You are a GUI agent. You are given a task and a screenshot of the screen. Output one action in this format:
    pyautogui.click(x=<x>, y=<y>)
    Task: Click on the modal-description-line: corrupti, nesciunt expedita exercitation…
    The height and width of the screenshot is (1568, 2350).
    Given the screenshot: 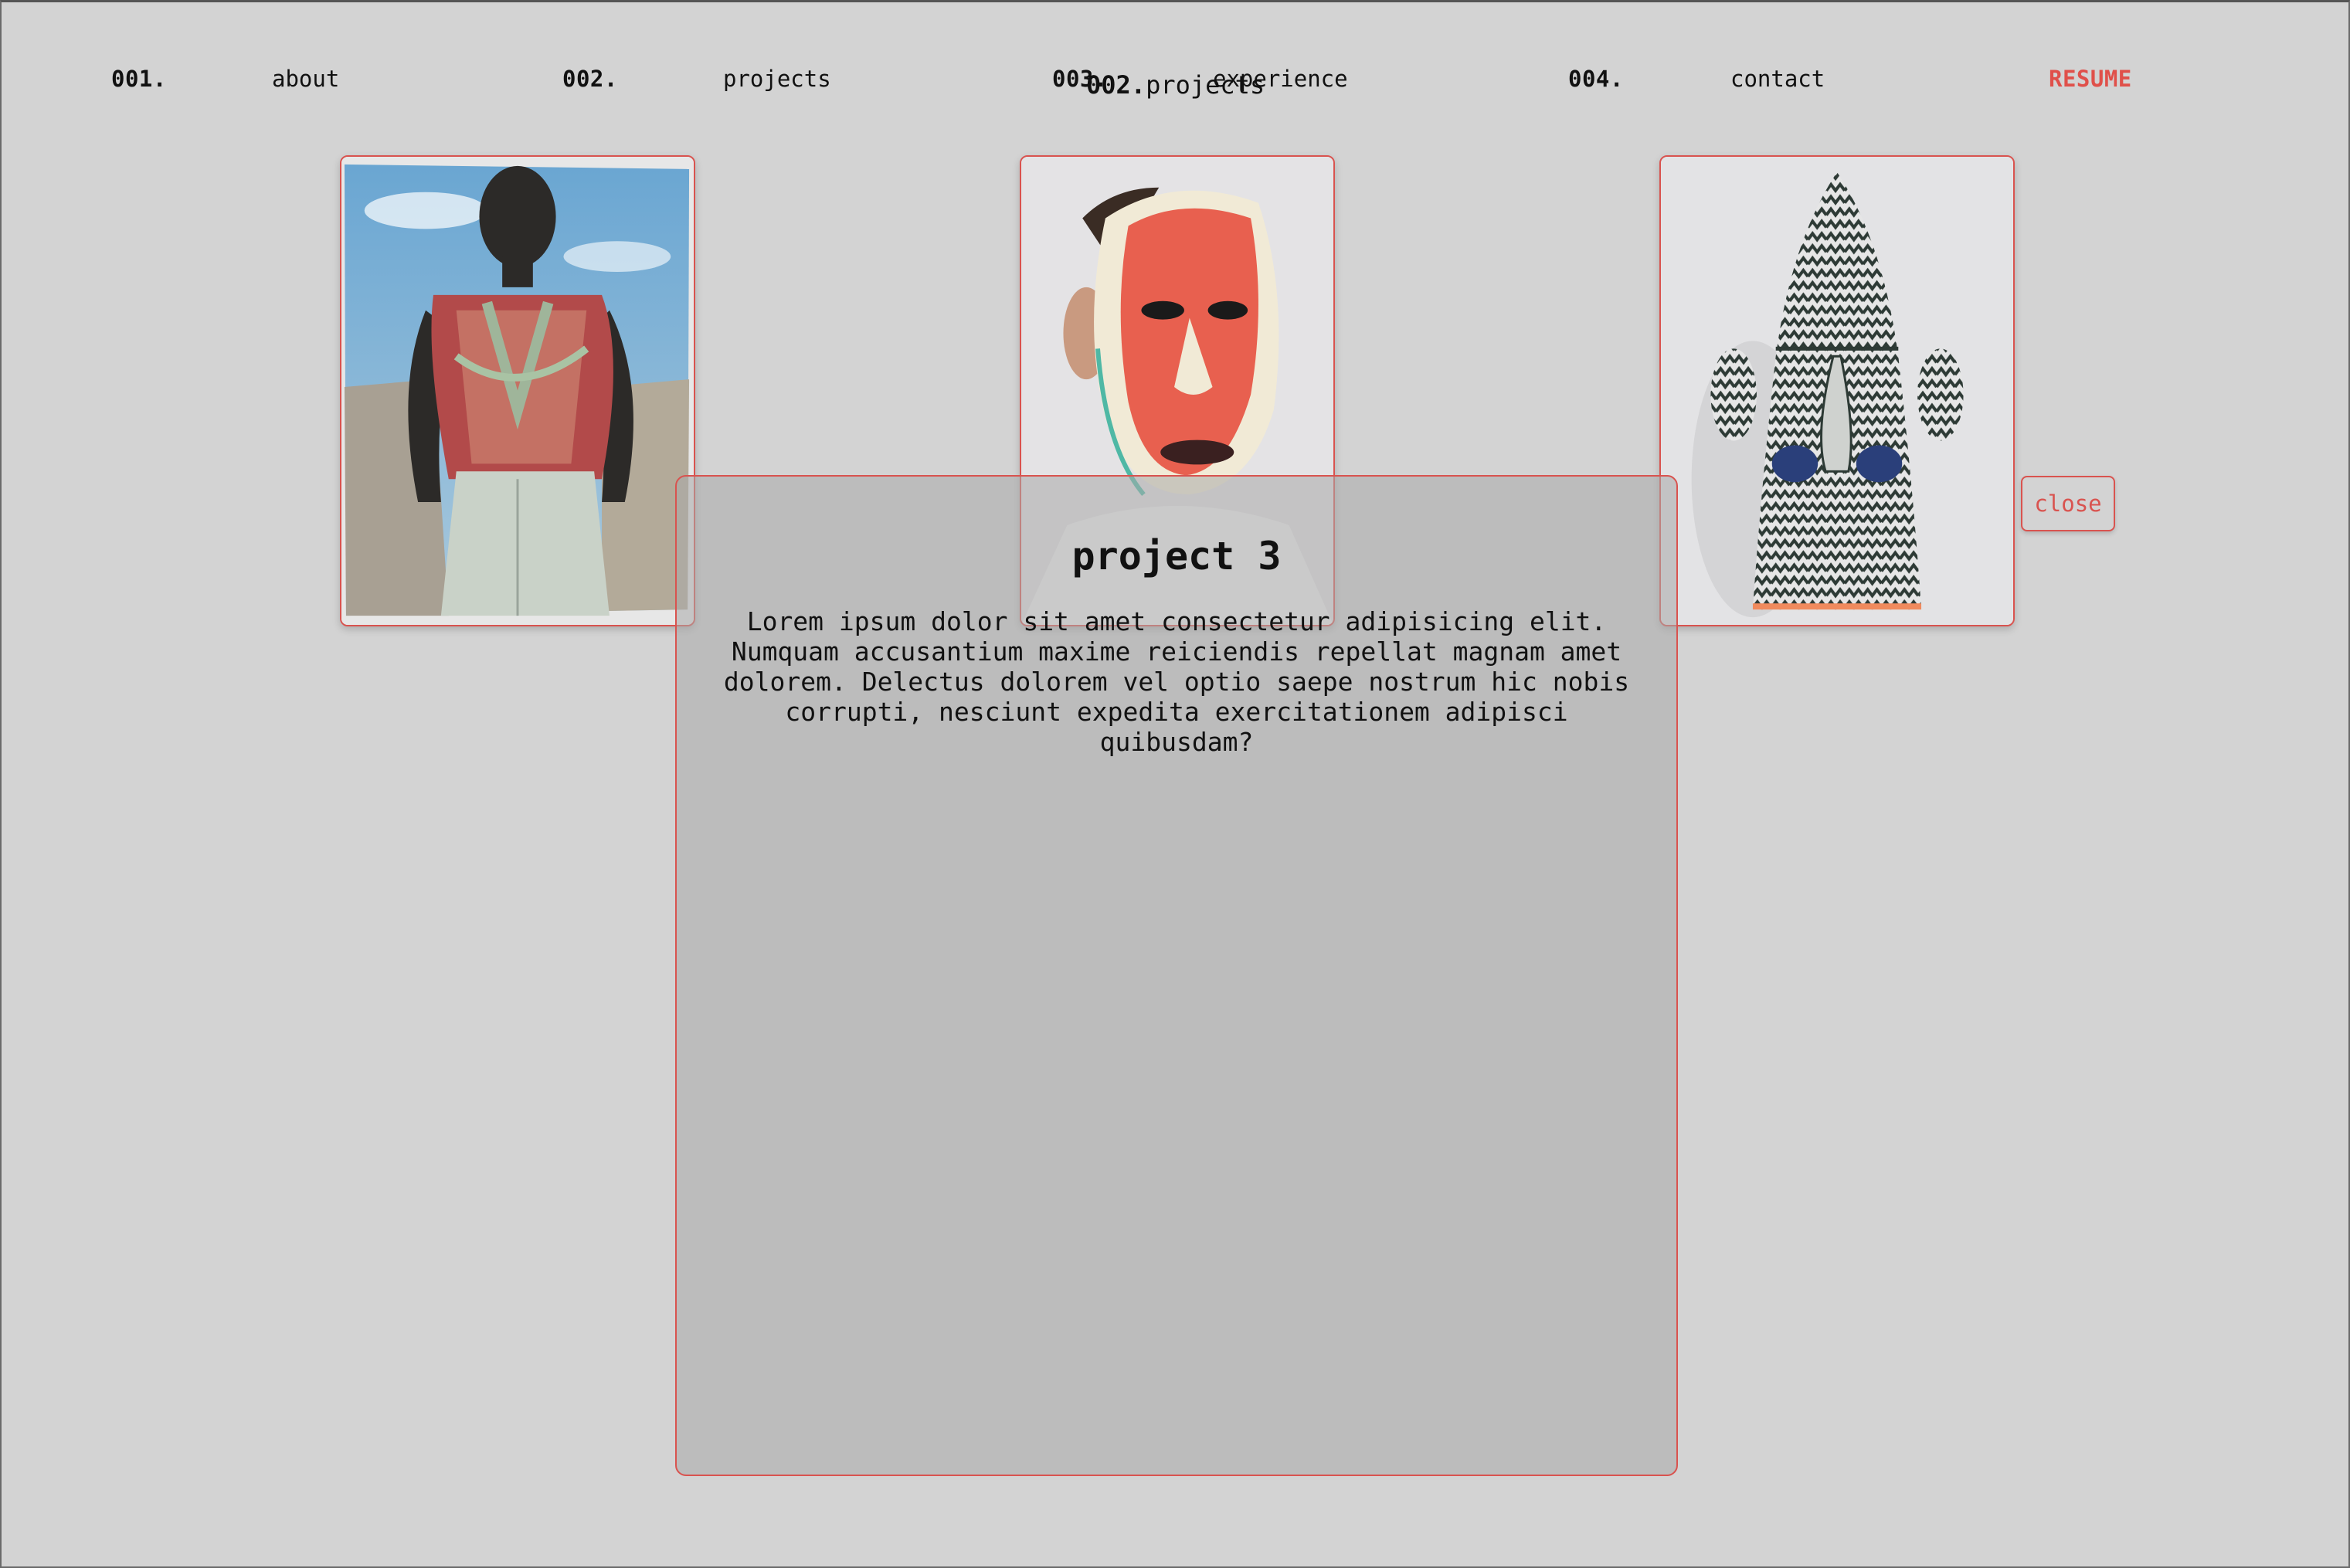 What is the action you would take?
    pyautogui.click(x=1177, y=727)
    